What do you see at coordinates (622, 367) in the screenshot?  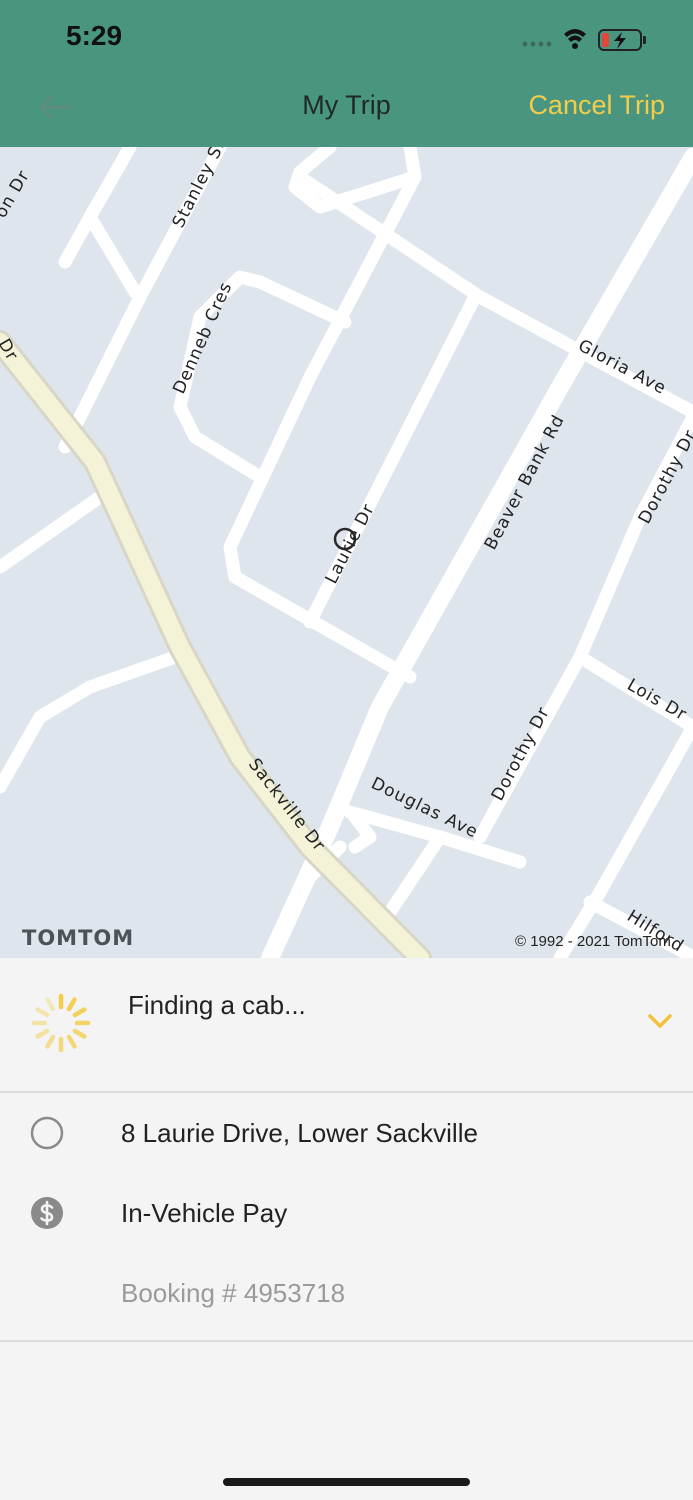 I see `street-label-gloria-ave: Gloria Ave` at bounding box center [622, 367].